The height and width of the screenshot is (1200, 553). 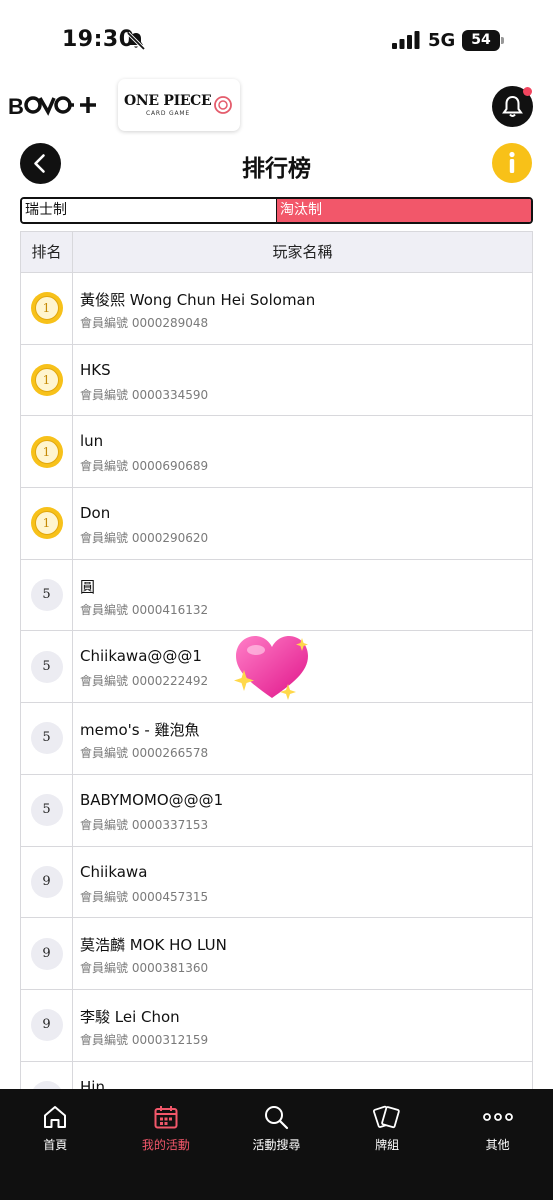 I want to click on network-type: 5G, so click(x=442, y=40).